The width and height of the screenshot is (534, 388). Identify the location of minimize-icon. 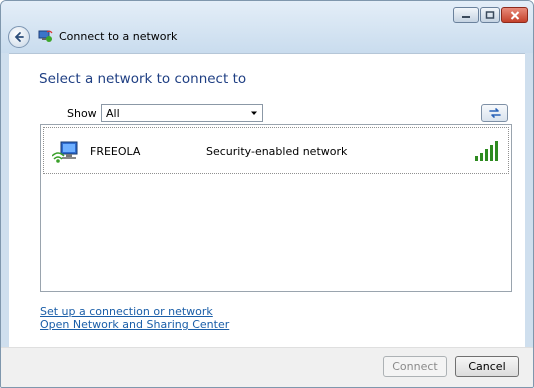
(466, 17).